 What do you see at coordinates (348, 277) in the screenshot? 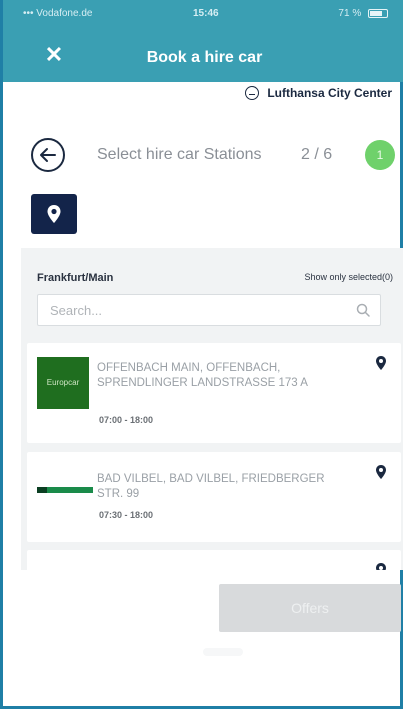
I see `show-only-selected-link: Show only selected(0)` at bounding box center [348, 277].